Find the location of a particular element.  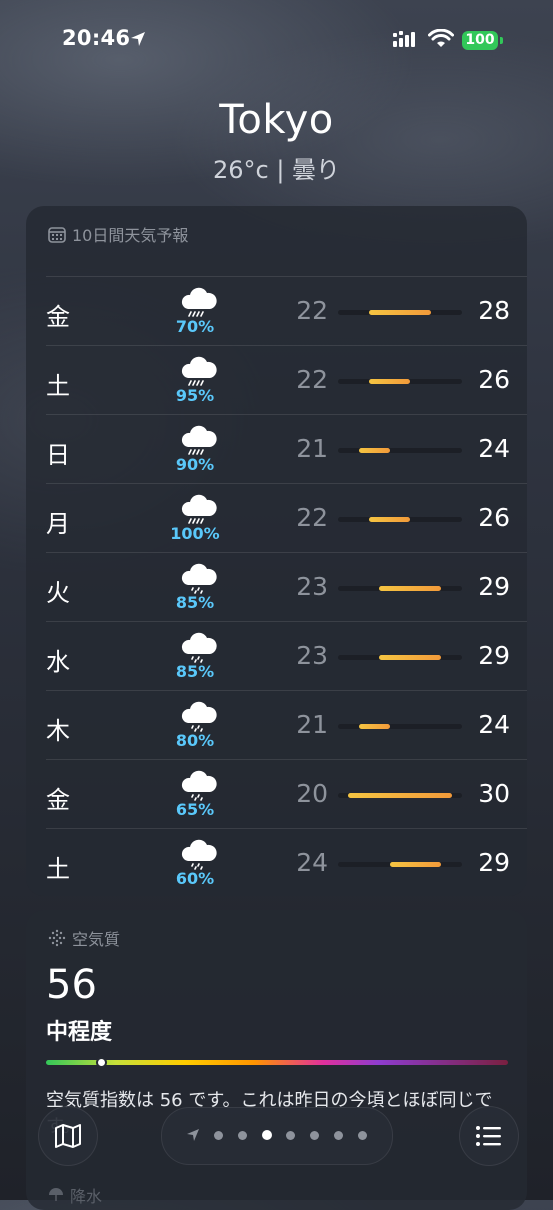

cellular-signal-icon is located at coordinates (404, 39).